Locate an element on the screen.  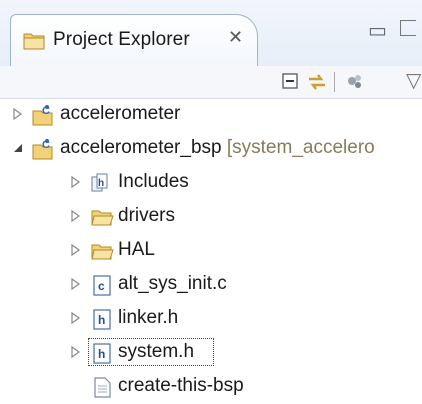
includes-icon: h is located at coordinates (99, 182).